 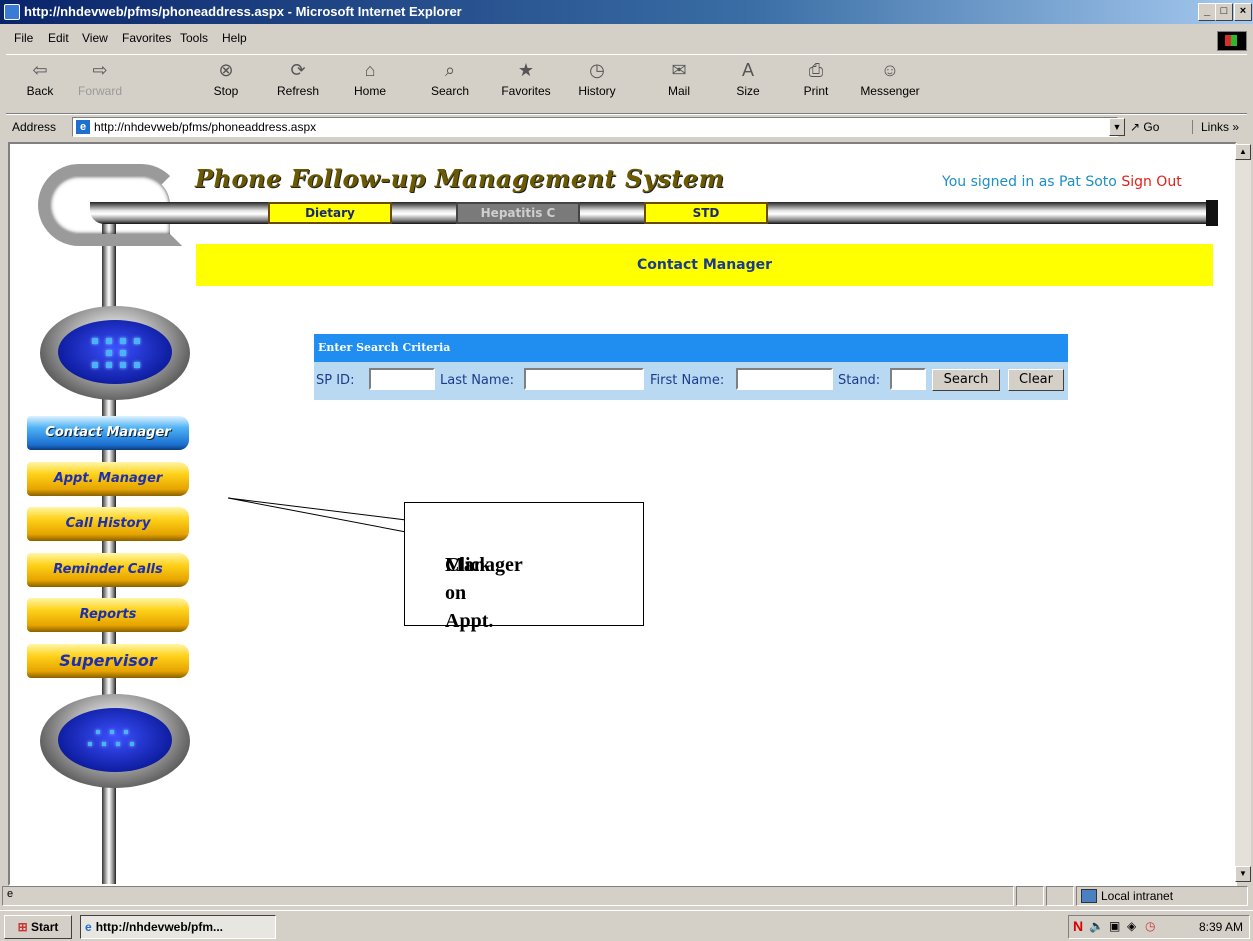 I want to click on favorites-icon: ★, so click(x=526, y=70).